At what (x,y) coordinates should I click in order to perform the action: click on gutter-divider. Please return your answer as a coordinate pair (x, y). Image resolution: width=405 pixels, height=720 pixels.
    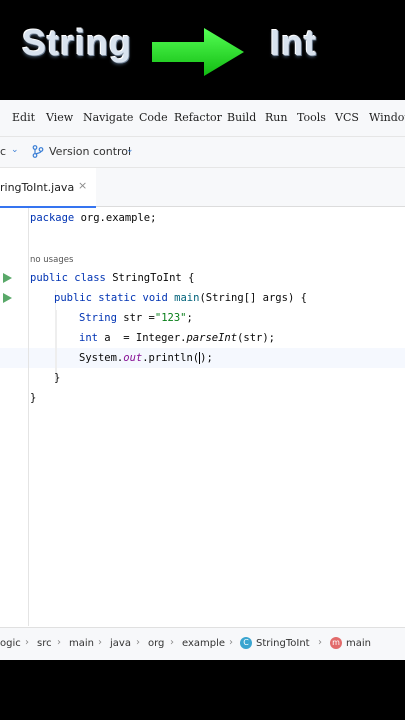
    Looking at the image, I should click on (28, 417).